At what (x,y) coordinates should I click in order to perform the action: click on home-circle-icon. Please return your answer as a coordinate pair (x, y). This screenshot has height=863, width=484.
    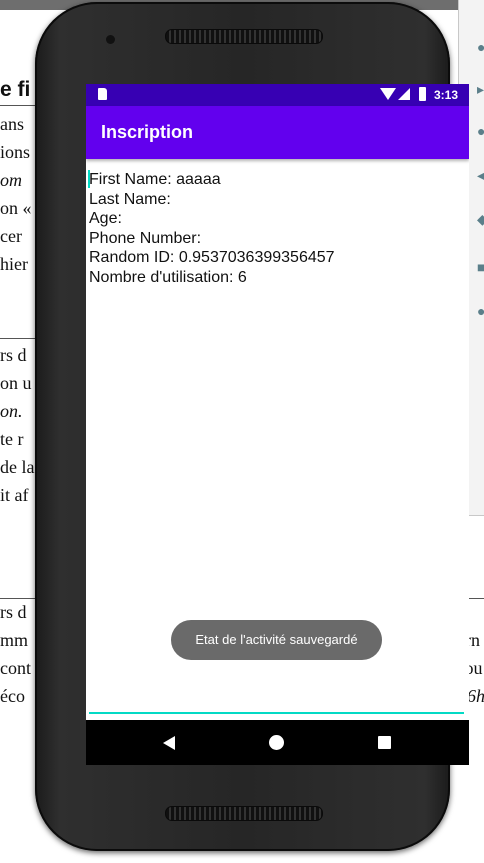
    Looking at the image, I should click on (276, 742).